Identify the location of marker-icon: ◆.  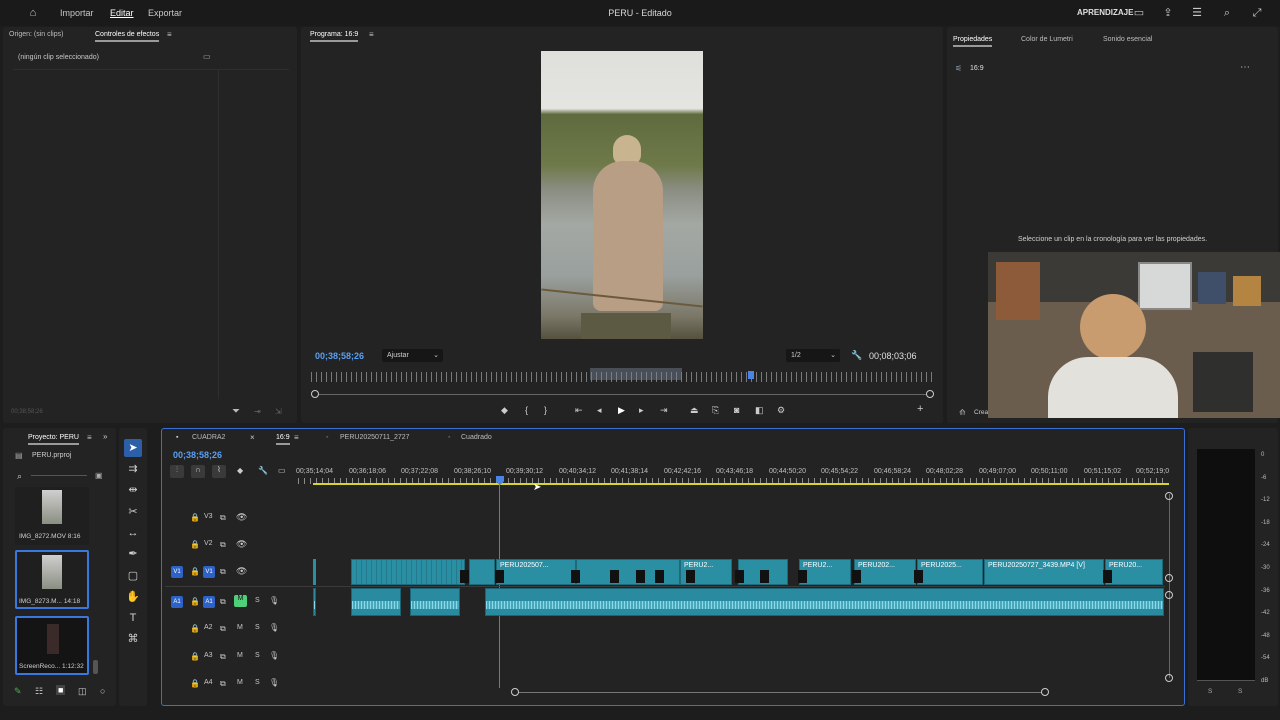
(240, 470).